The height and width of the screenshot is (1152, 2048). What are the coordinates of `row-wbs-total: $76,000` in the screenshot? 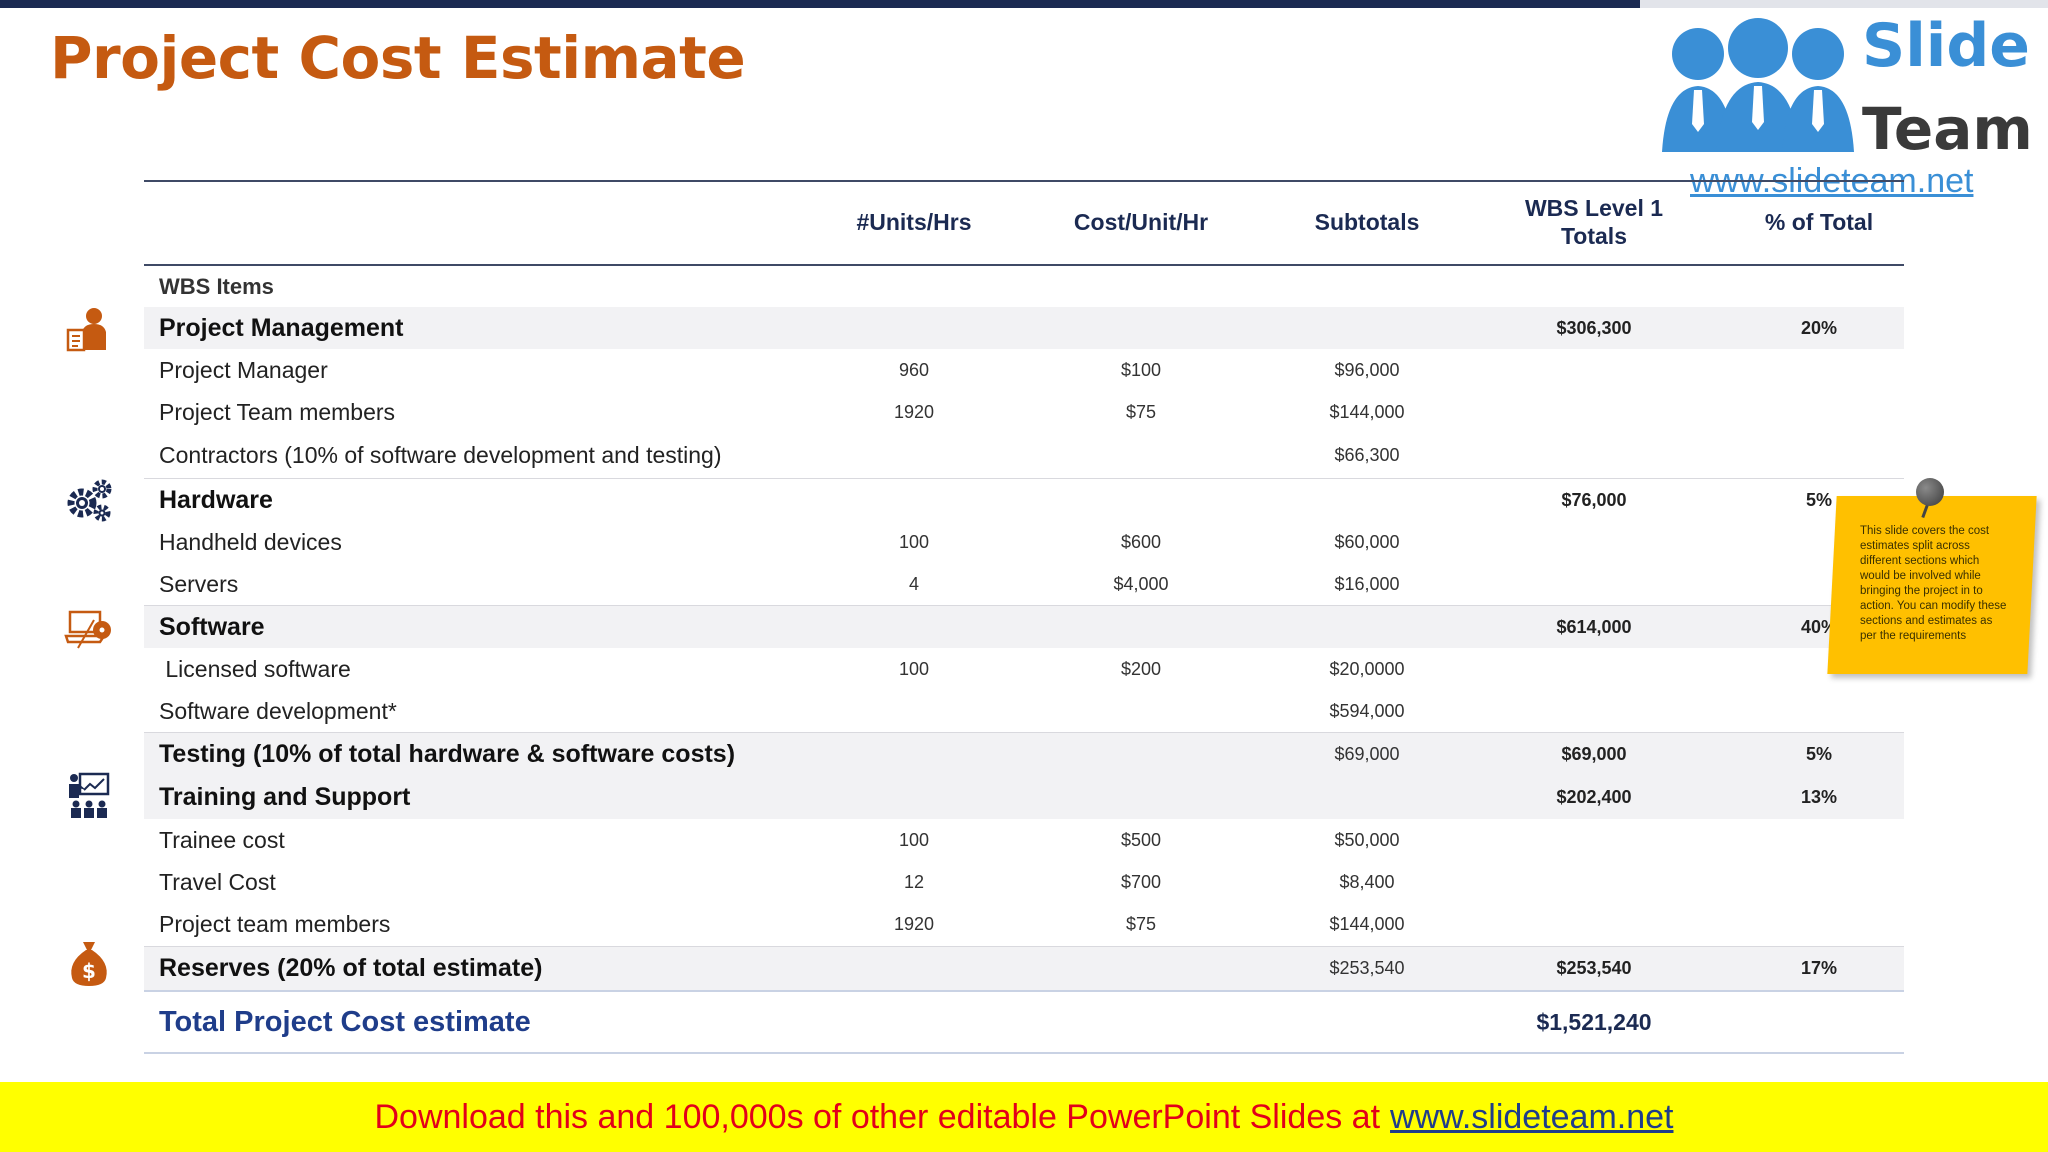 It's located at (1594, 499).